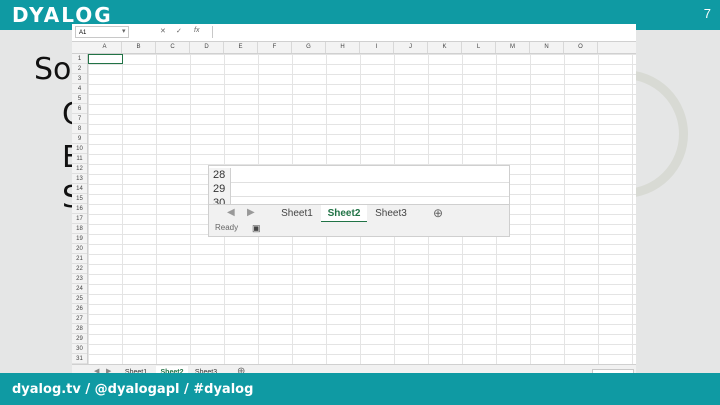  What do you see at coordinates (220, 175) in the screenshot?
I see `zoom-row-label: 28` at bounding box center [220, 175].